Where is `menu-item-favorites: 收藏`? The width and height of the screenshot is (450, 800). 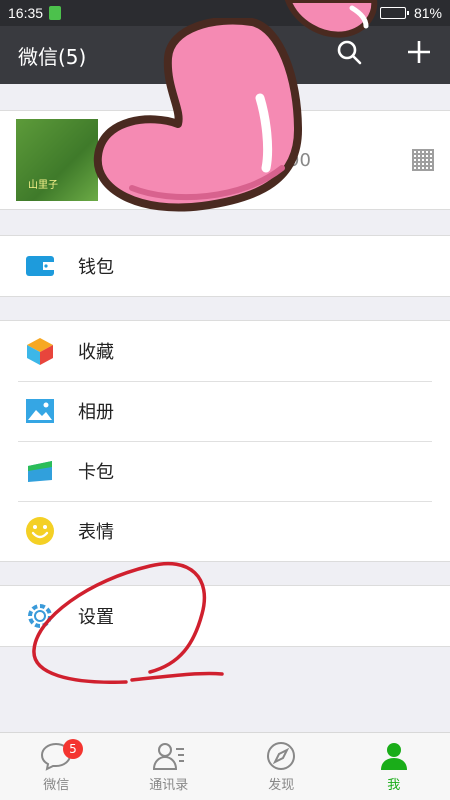
menu-item-favorites: 收藏 is located at coordinates (225, 351).